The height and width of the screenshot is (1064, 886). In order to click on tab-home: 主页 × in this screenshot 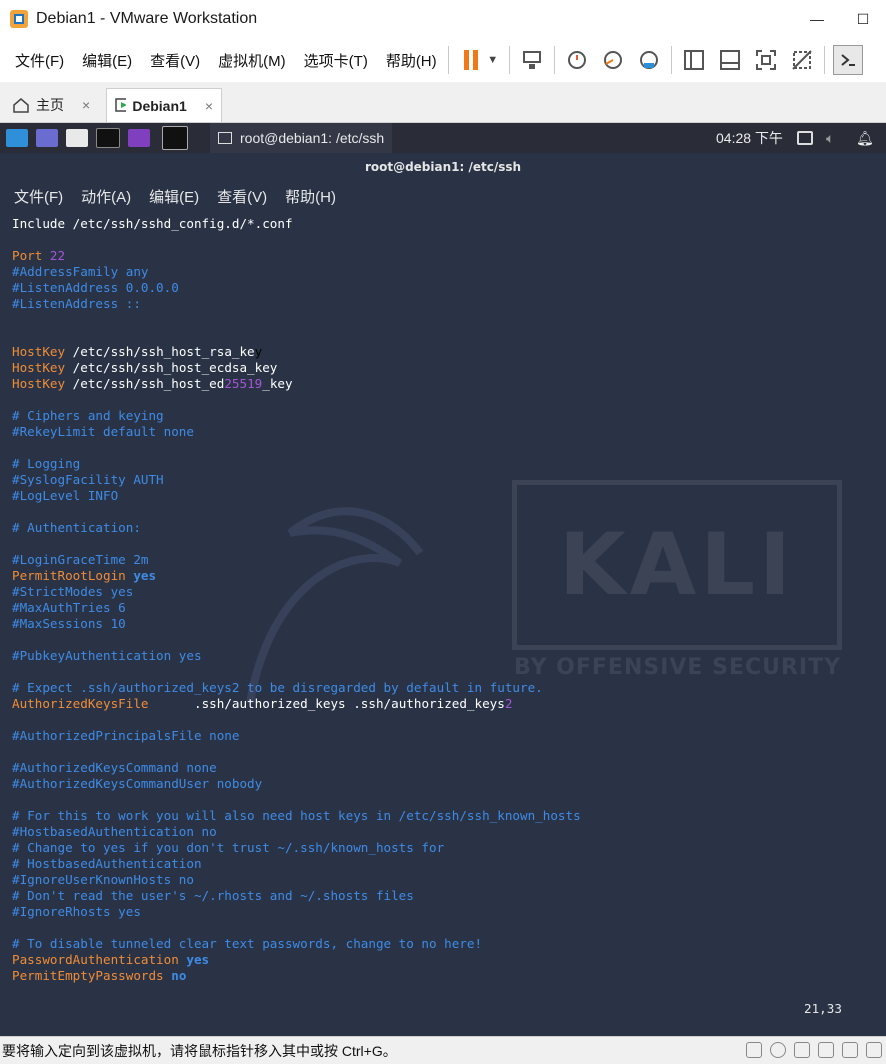, I will do `click(54, 105)`.